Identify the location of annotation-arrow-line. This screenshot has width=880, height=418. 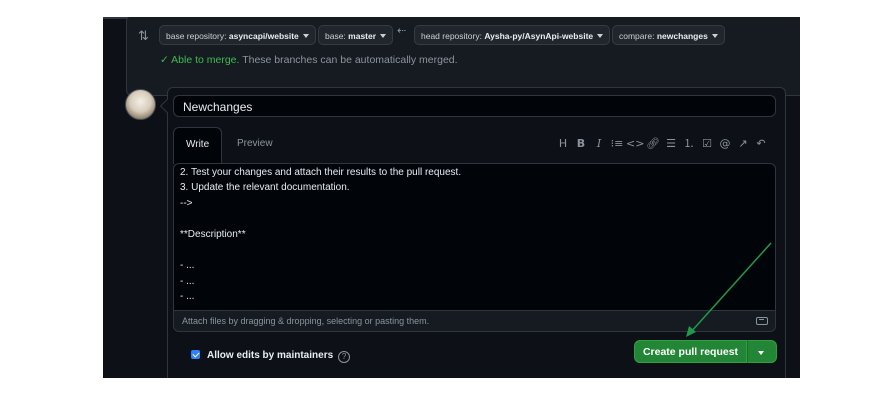
(730, 288).